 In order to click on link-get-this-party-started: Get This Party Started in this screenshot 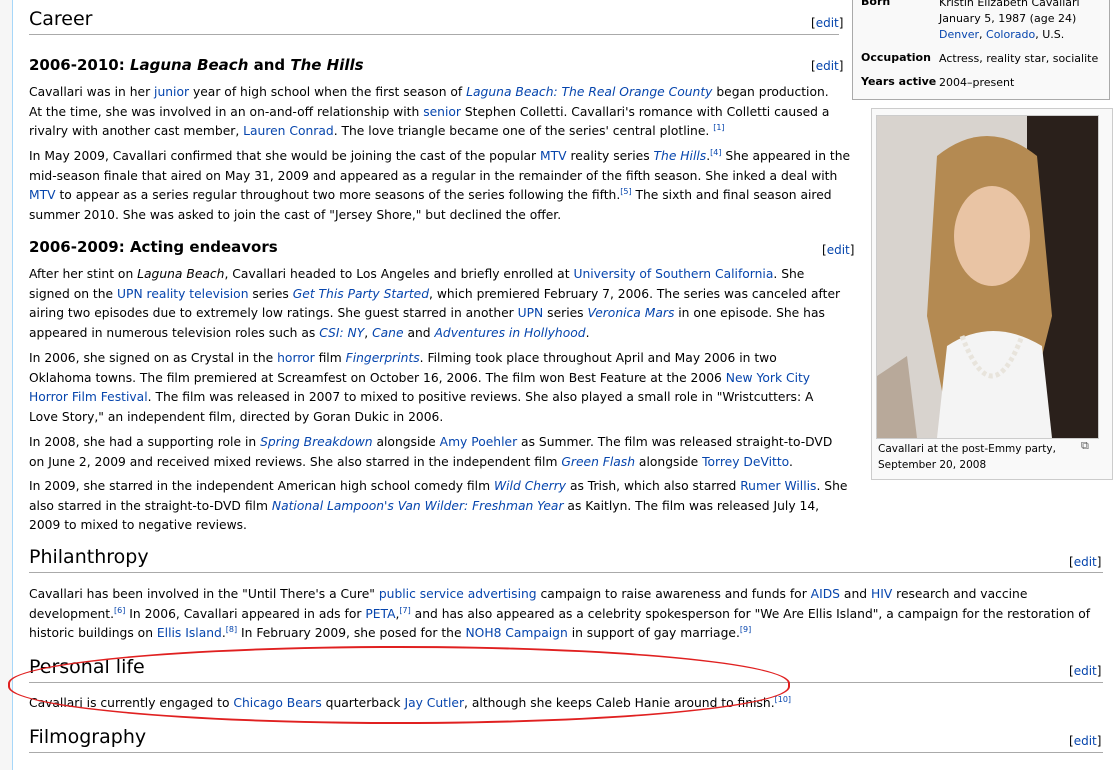, I will do `click(361, 294)`.